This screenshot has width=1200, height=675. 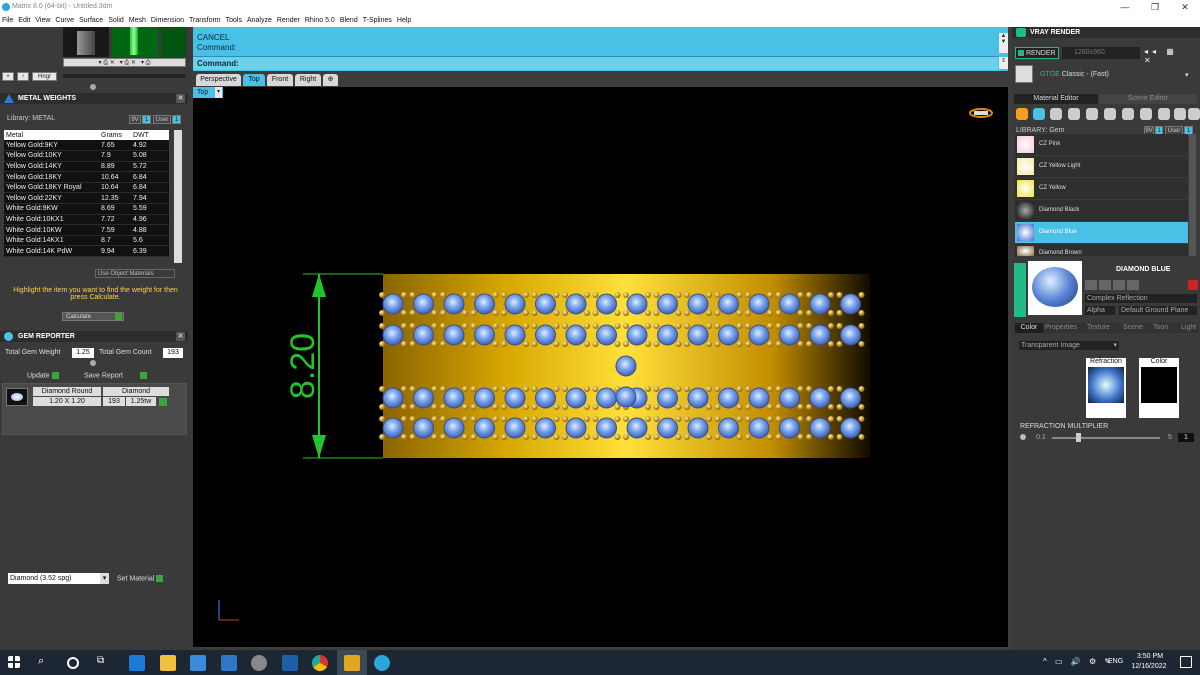 What do you see at coordinates (140, 578) in the screenshot?
I see `set-material-button: Set Material` at bounding box center [140, 578].